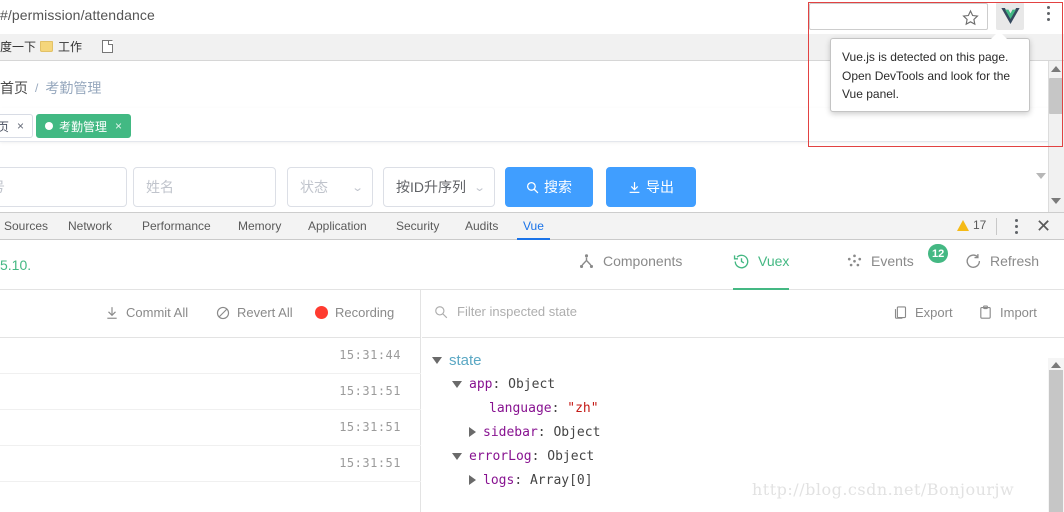 This screenshot has width=1064, height=512. Describe the element at coordinates (925, 57) in the screenshot. I see `vue-popup-line1: Vue.js is detected on this page.` at that location.